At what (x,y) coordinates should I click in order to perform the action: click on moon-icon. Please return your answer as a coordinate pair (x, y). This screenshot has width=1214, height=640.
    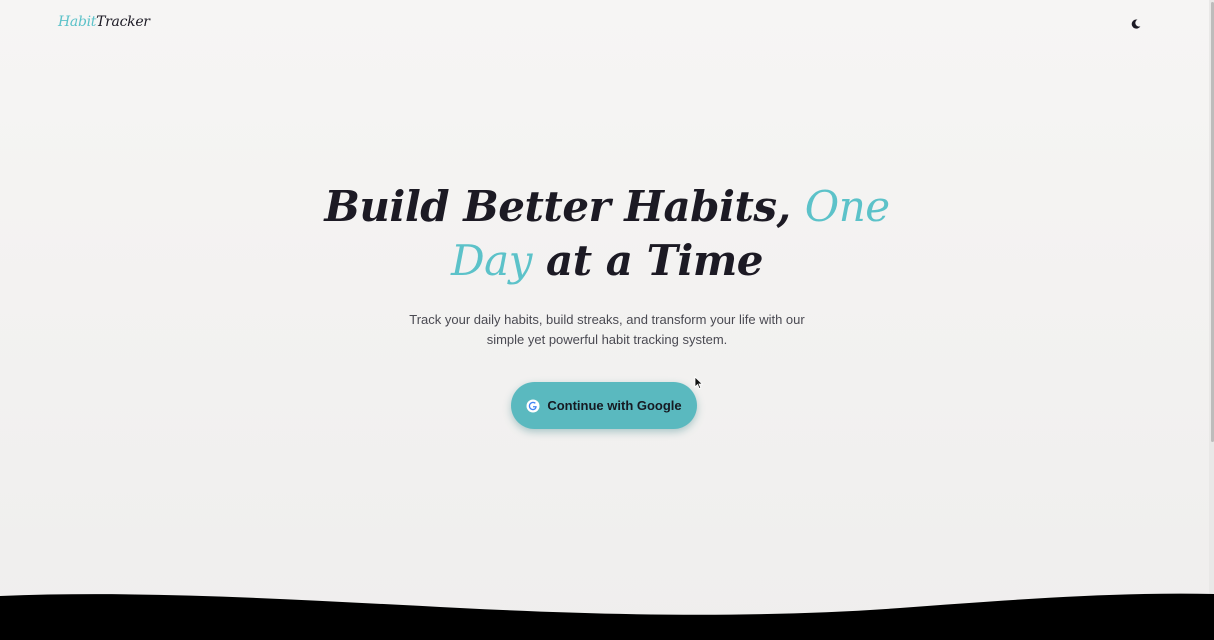
    Looking at the image, I should click on (1136, 24).